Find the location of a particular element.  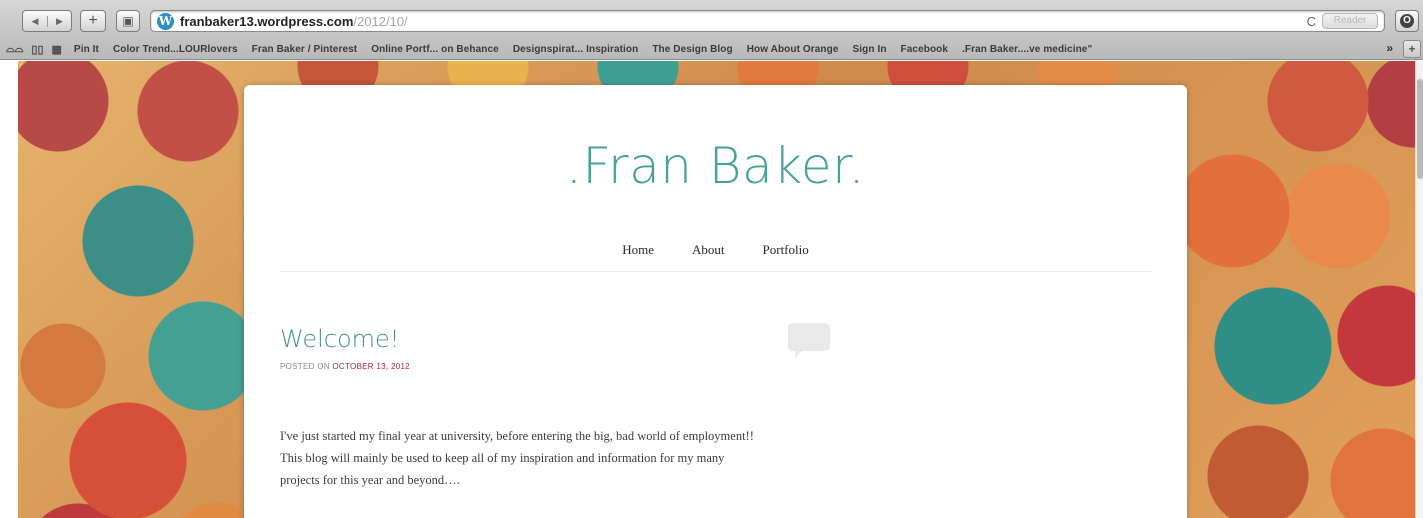

nav-item-portfolio: Portfolio is located at coordinates (786, 250).